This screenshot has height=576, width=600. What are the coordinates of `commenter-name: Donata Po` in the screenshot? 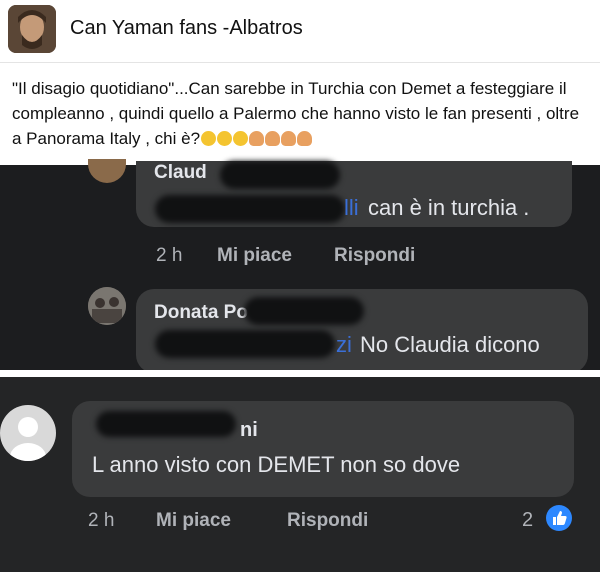 It's located at (201, 313).